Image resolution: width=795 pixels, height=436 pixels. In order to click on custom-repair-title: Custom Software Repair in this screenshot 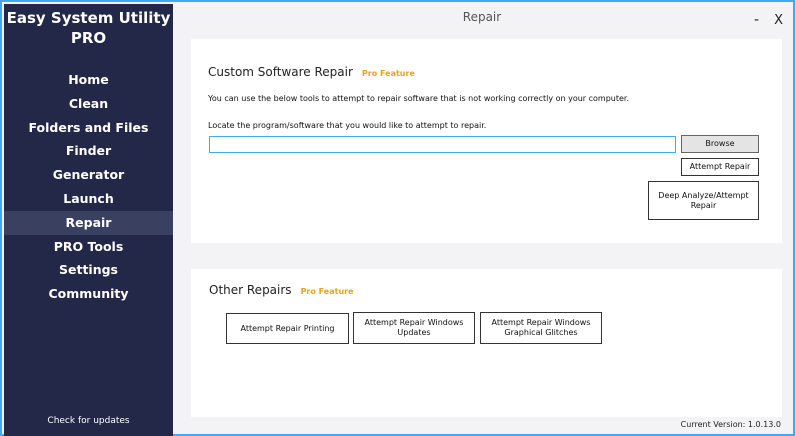, I will do `click(280, 72)`.